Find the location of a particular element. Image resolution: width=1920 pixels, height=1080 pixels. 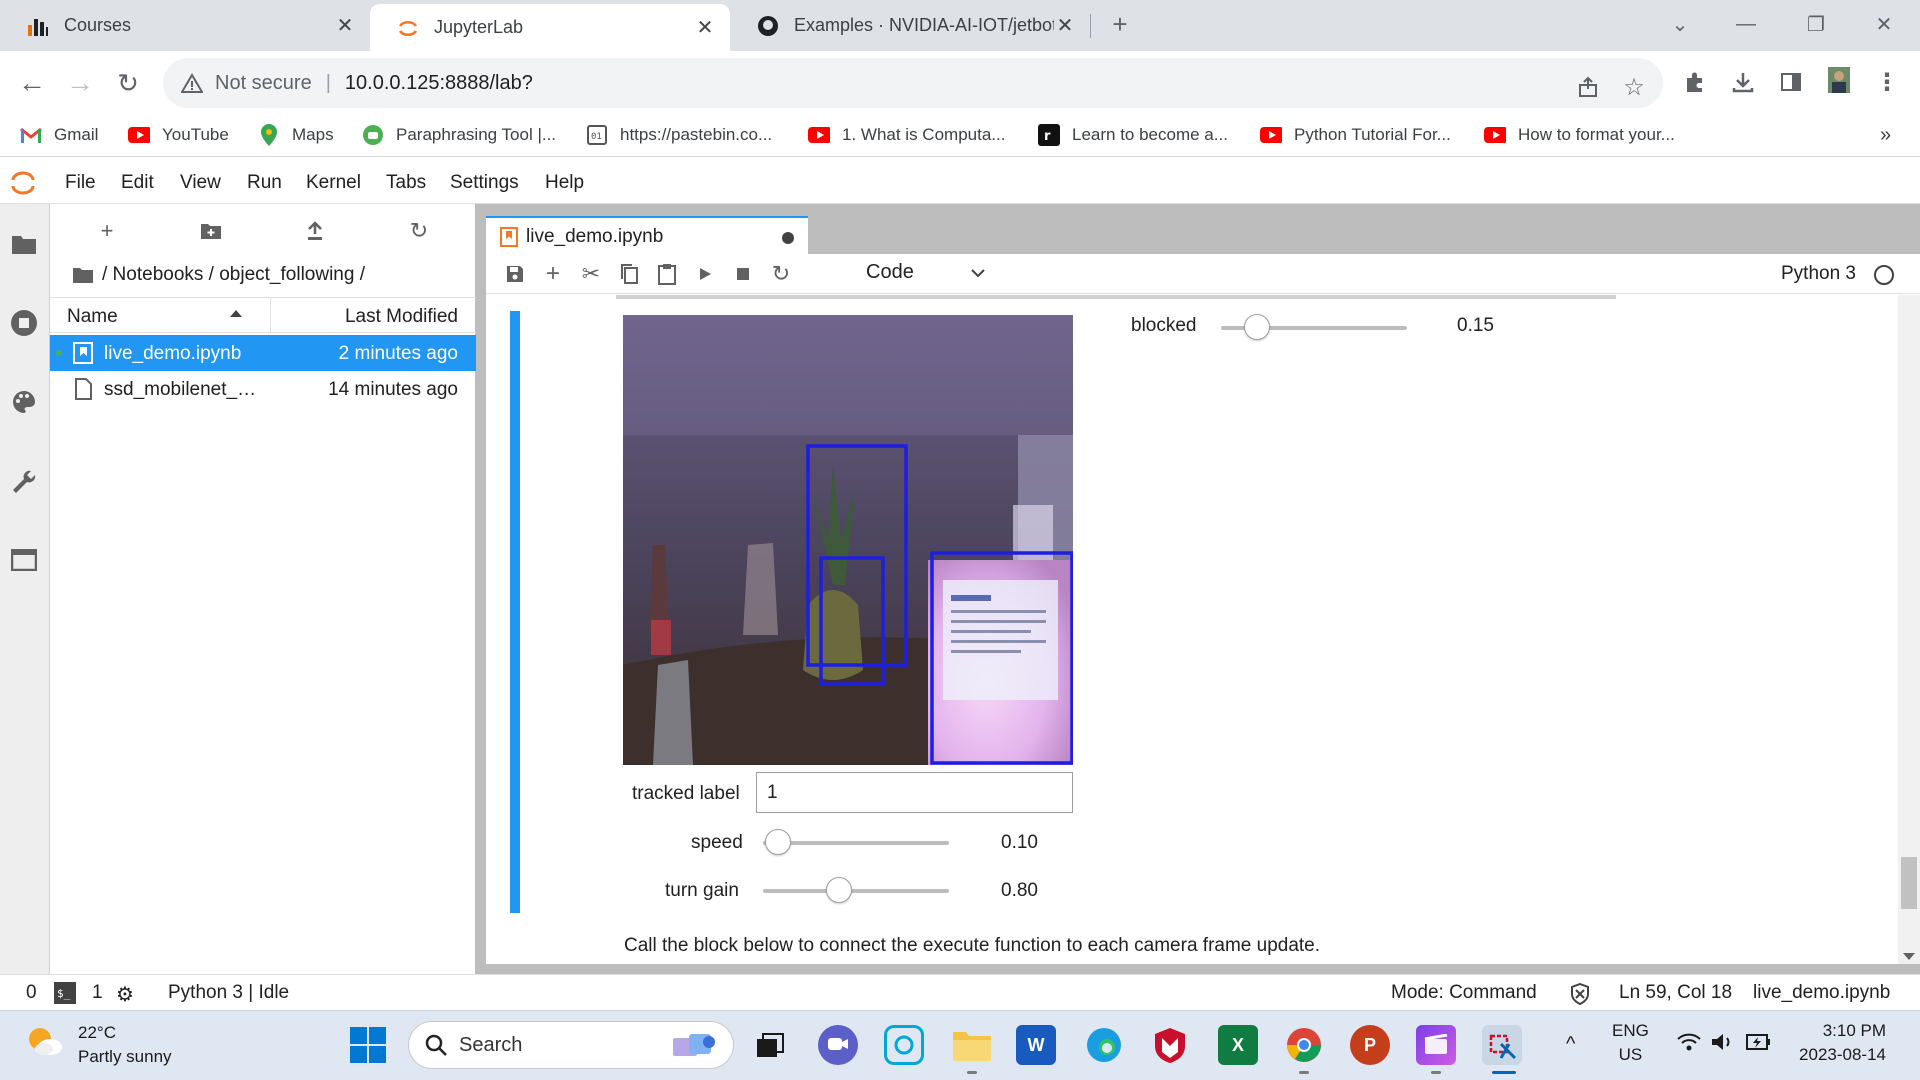

palette-icon is located at coordinates (24, 402).